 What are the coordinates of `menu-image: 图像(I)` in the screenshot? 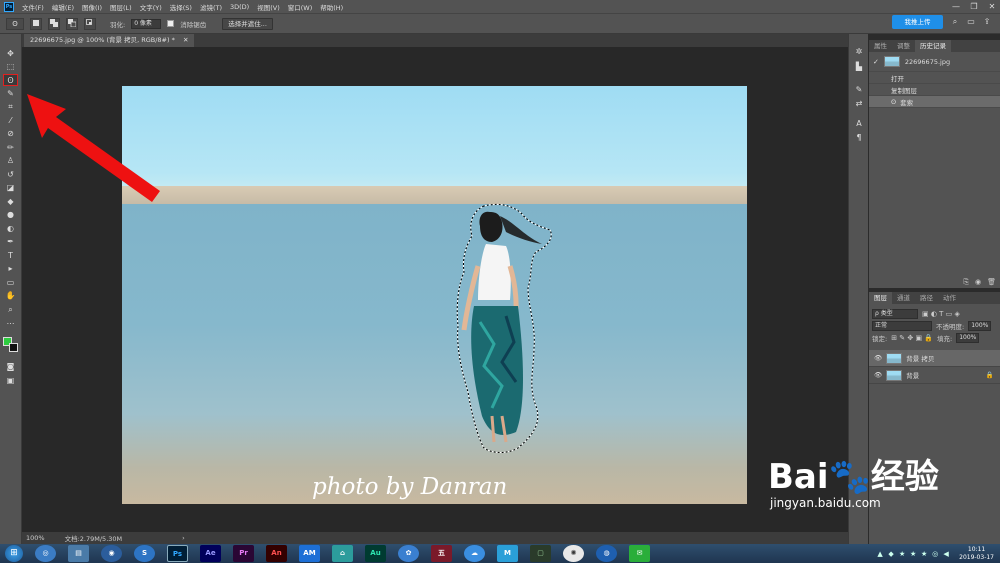 It's located at (92, 7).